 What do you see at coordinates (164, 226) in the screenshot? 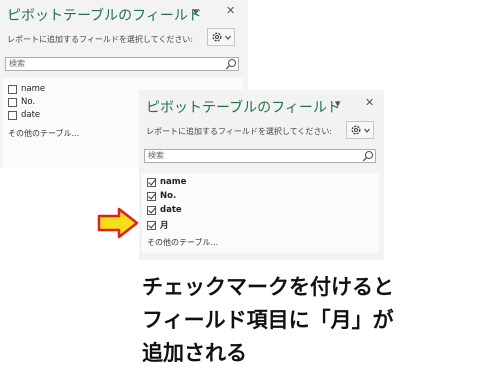
I see `field-label: 月` at bounding box center [164, 226].